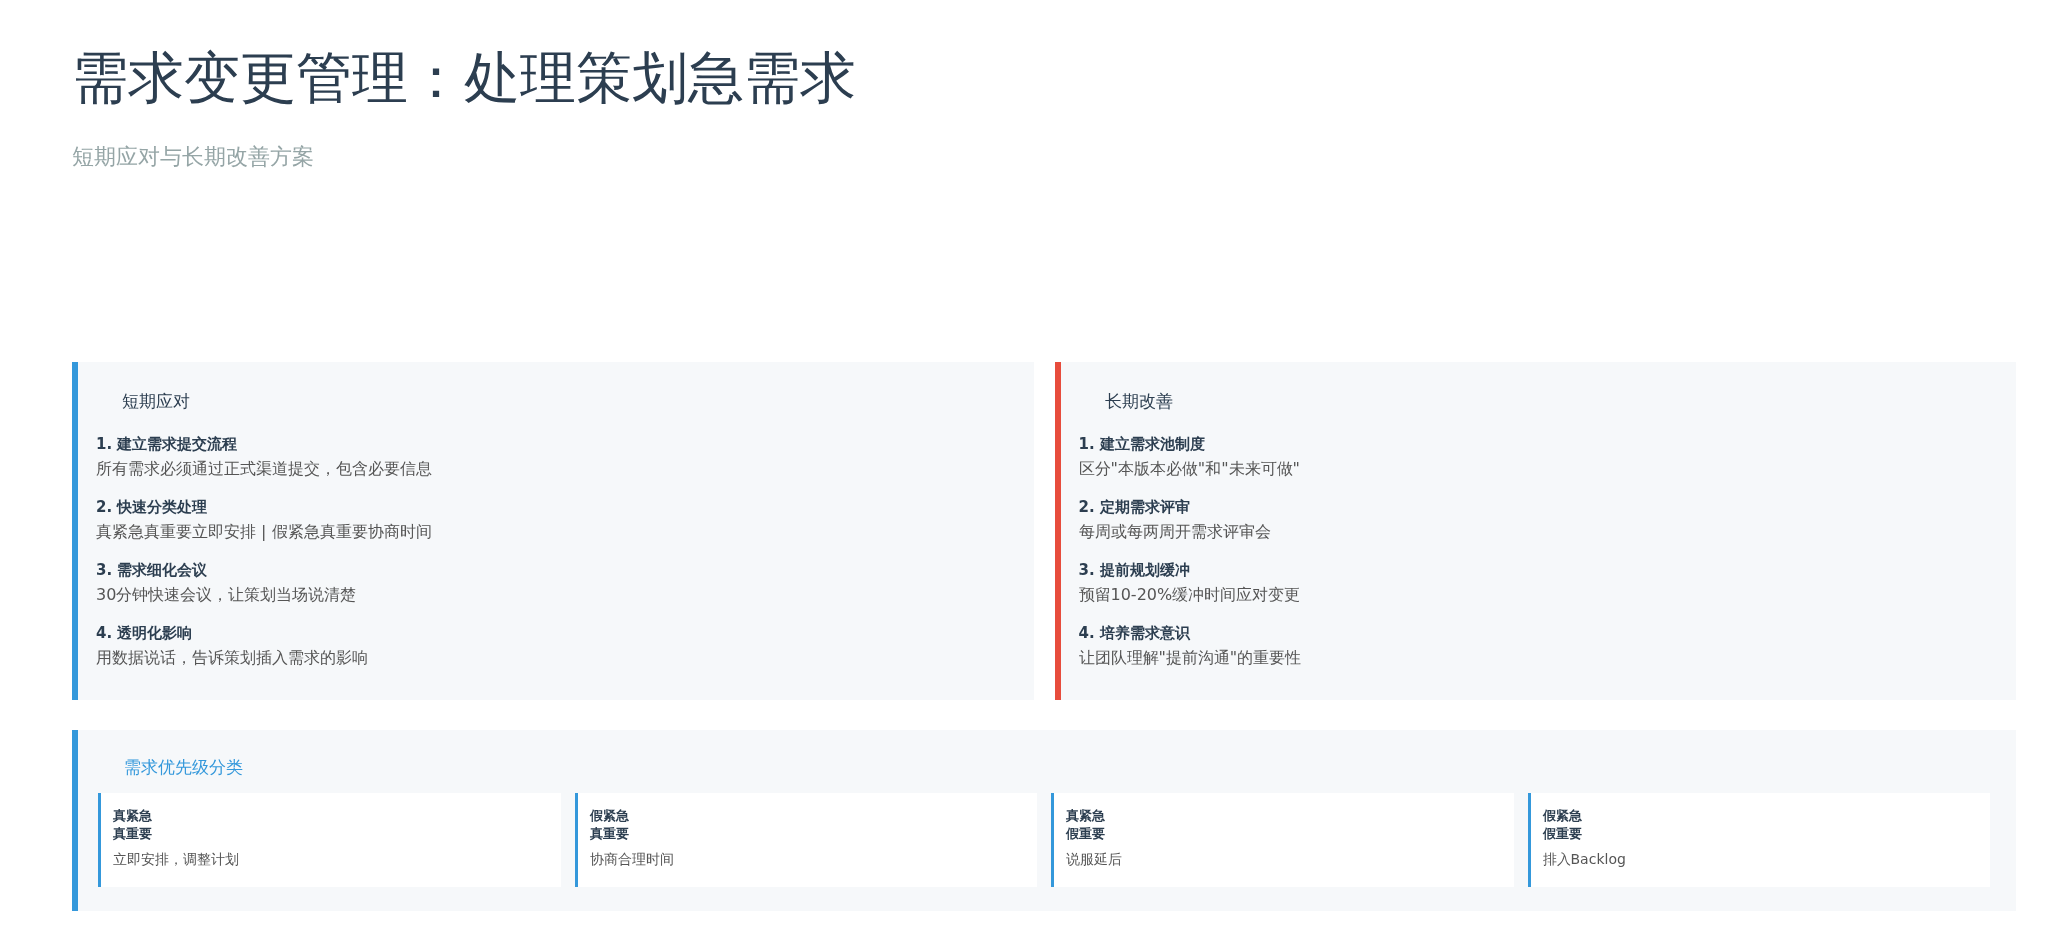 Image resolution: width=2046 pixels, height=943 pixels. What do you see at coordinates (176, 860) in the screenshot?
I see `action-text: 立即安排，调整计划` at bounding box center [176, 860].